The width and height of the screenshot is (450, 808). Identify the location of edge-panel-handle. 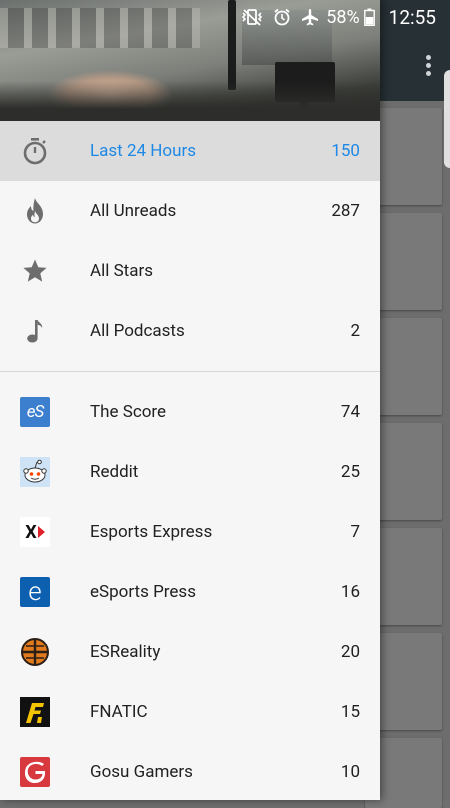
(447, 119).